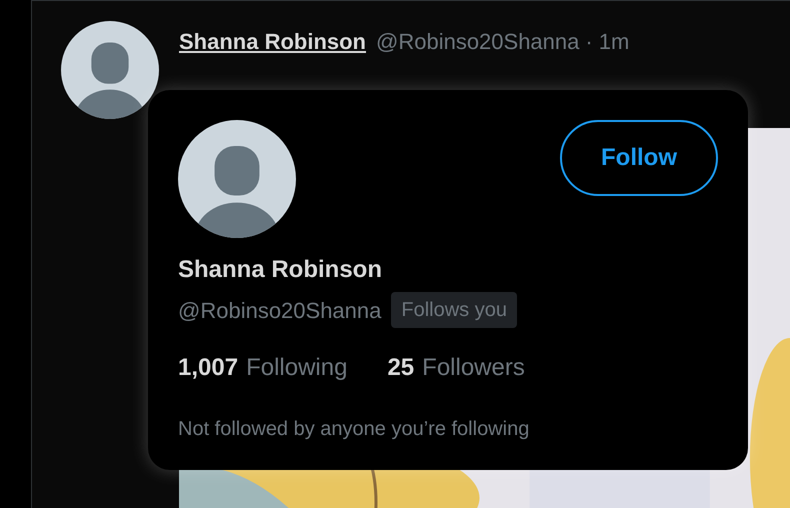  I want to click on timestamp: 1m, so click(614, 42).